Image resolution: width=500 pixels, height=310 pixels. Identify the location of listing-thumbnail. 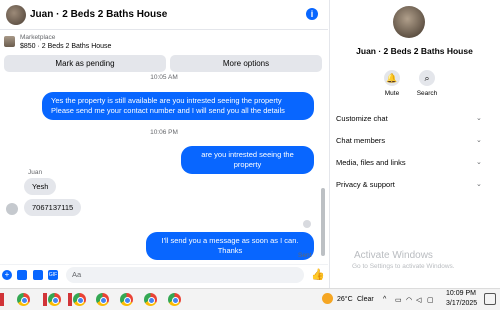
(9, 41).